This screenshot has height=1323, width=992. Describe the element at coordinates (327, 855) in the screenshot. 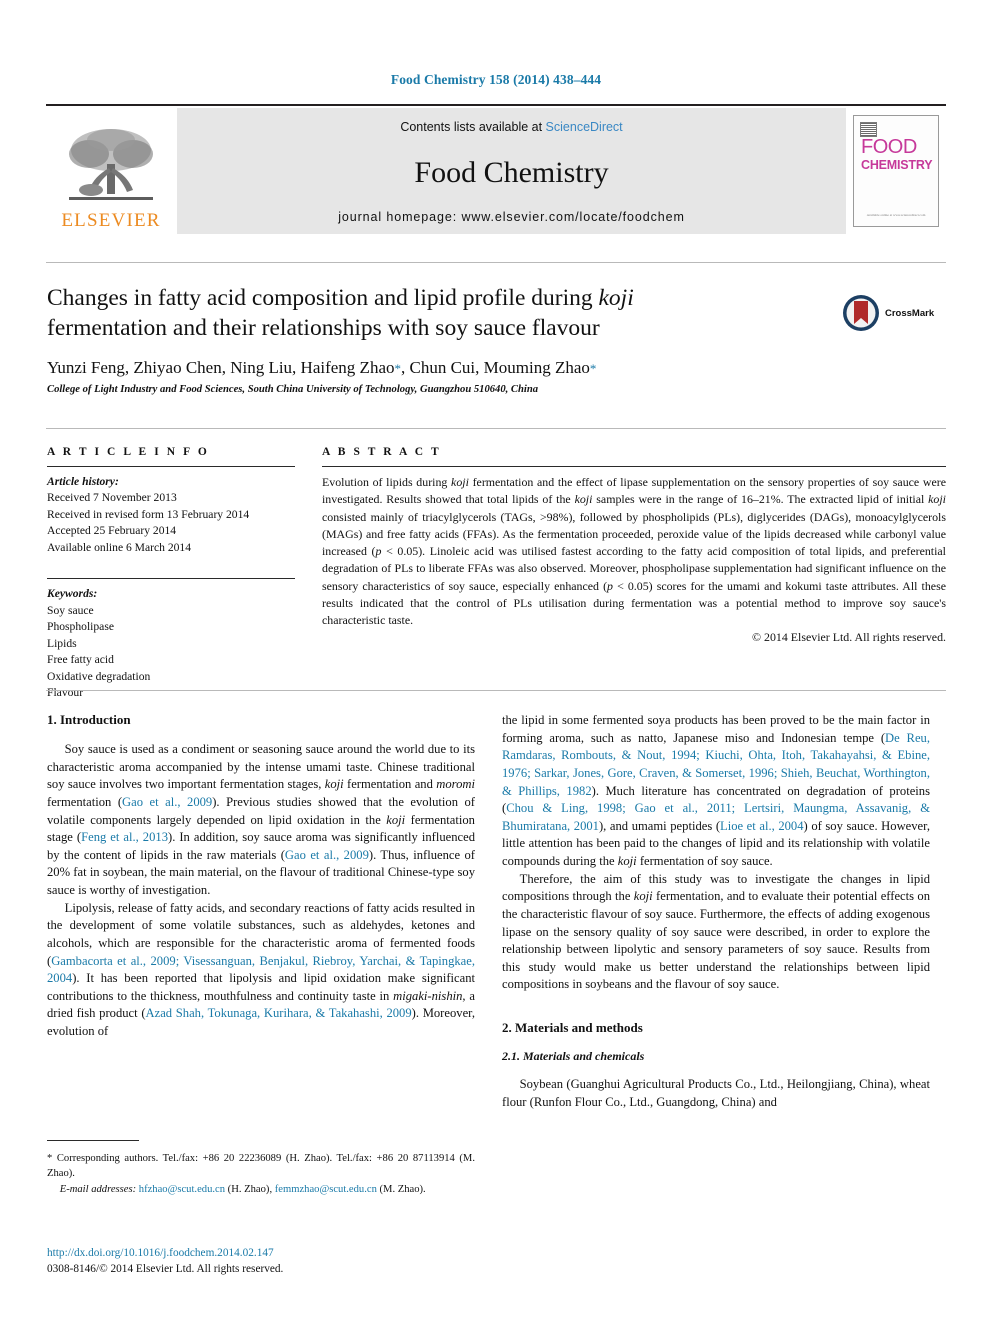

I see `citation-gao-2009-b: Gao et al., 2009` at that location.